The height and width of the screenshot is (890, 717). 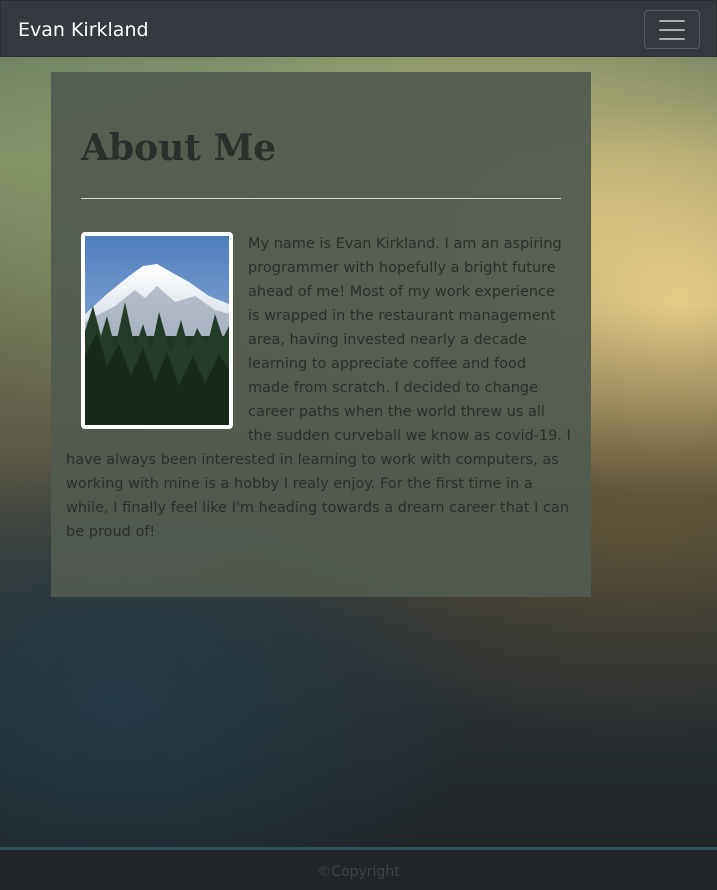 I want to click on hamburger-menu-icon, so click(x=672, y=30).